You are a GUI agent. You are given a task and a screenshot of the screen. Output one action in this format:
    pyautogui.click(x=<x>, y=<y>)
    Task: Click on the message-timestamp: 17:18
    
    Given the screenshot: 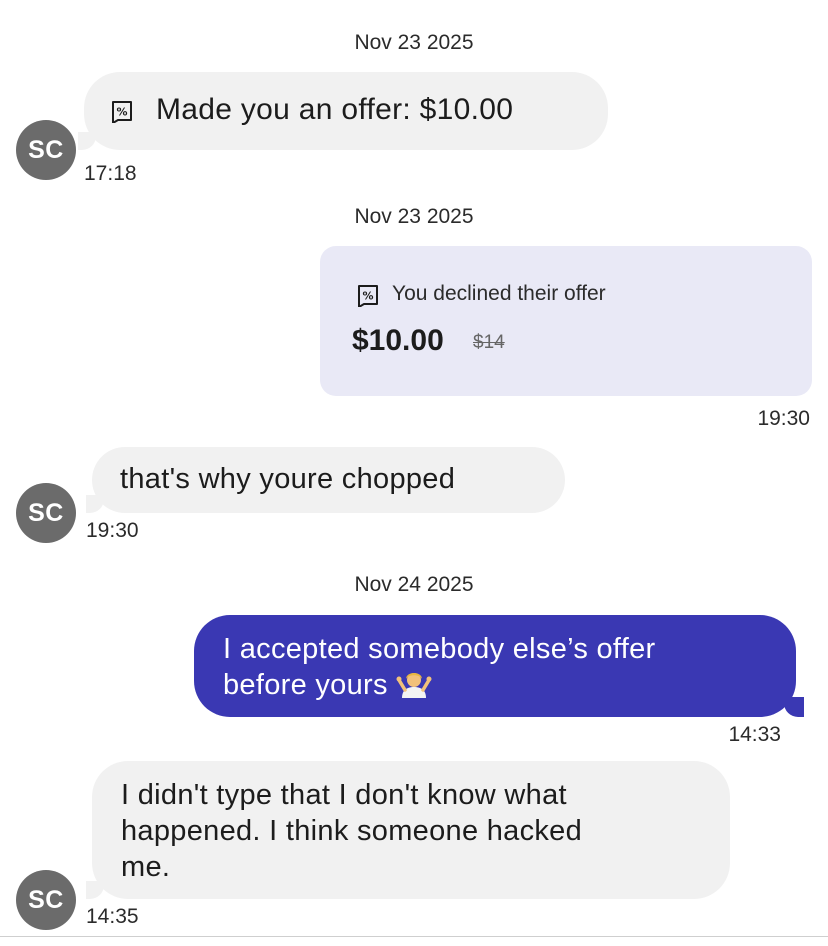 What is the action you would take?
    pyautogui.click(x=110, y=173)
    